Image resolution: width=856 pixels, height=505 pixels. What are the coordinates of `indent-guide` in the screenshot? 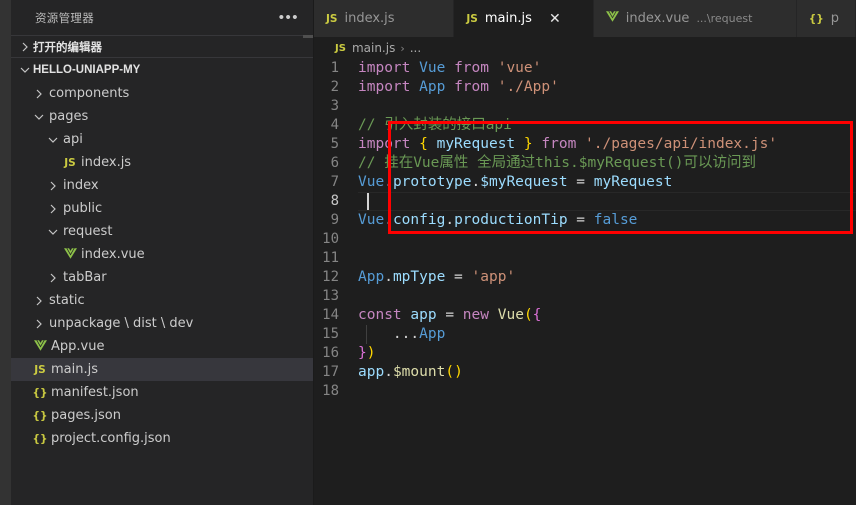 It's located at (366, 334).